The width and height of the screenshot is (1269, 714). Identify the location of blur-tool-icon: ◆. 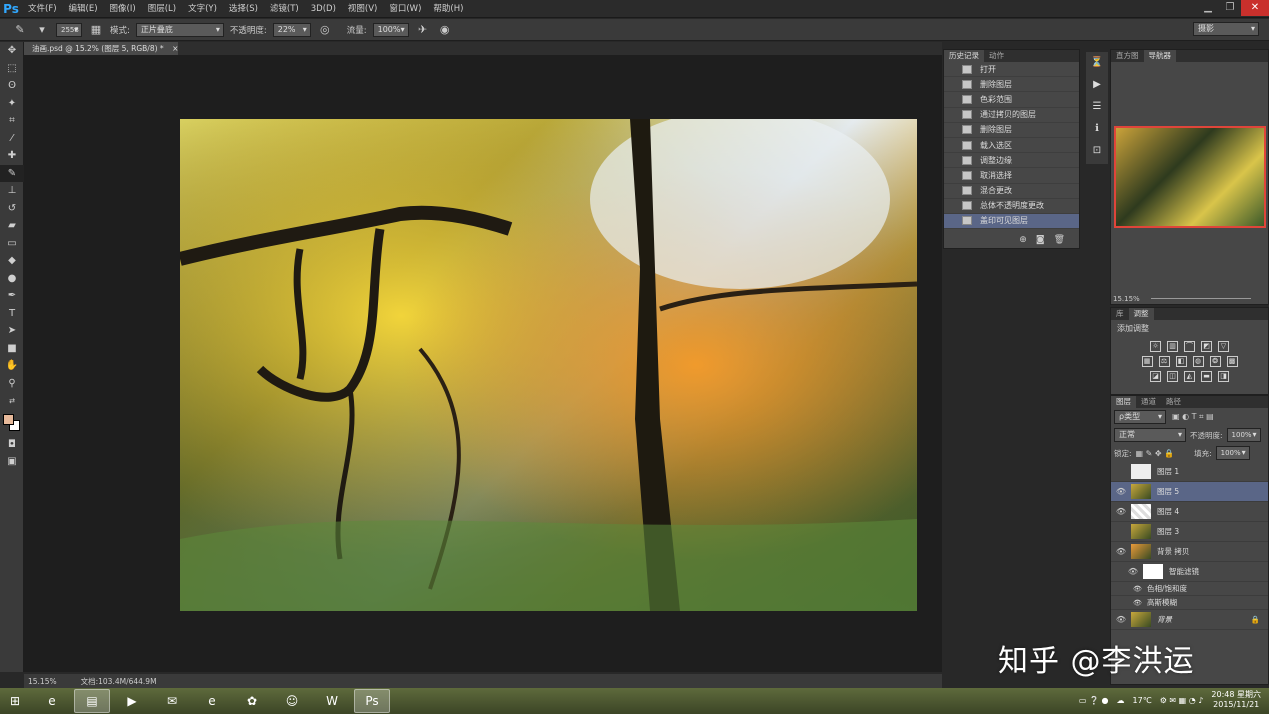
(12, 261).